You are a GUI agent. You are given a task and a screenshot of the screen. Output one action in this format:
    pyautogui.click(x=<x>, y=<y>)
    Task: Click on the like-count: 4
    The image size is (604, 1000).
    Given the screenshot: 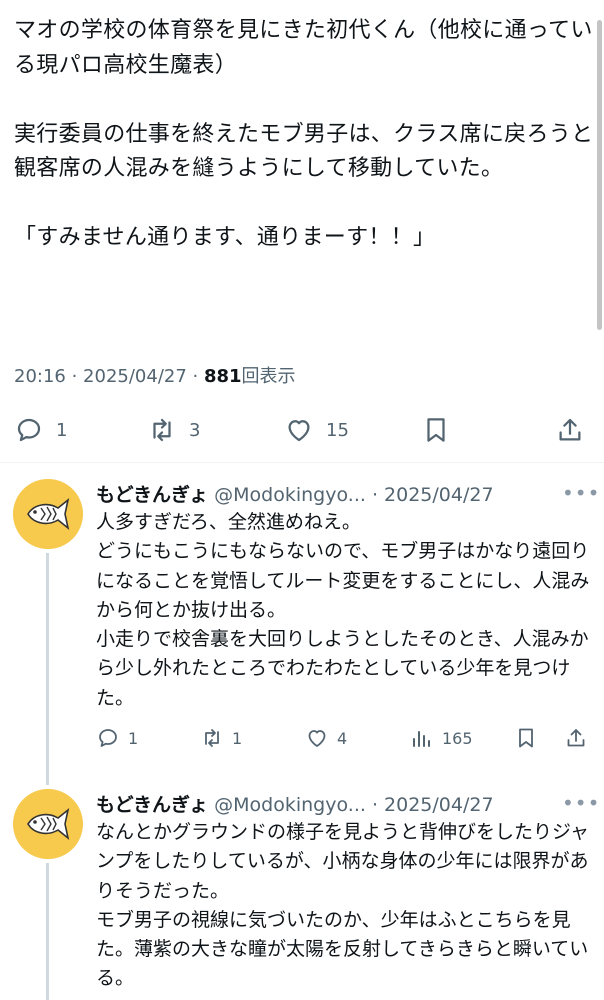 What is the action you would take?
    pyautogui.click(x=342, y=738)
    